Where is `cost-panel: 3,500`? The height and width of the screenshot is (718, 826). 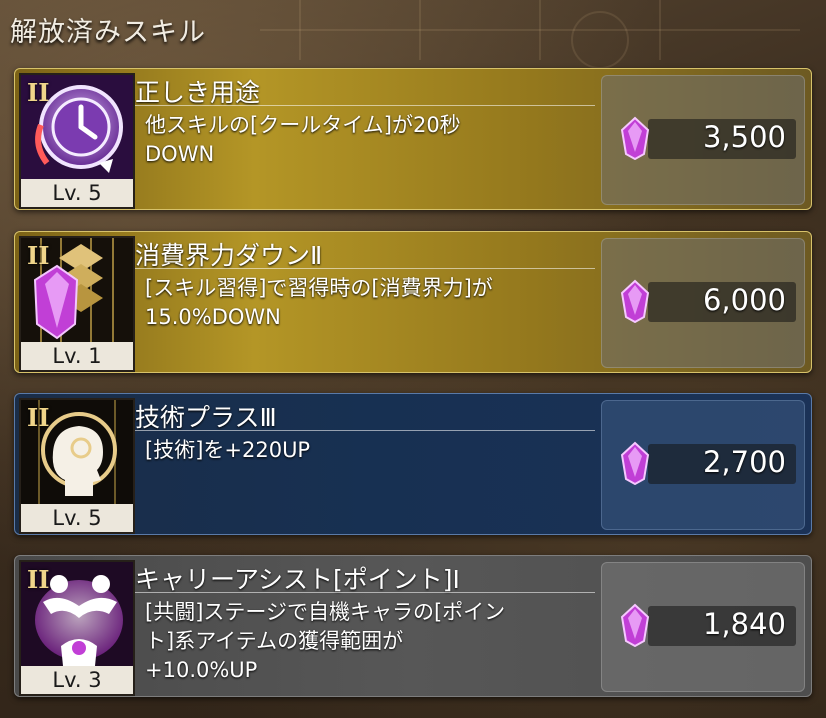 cost-panel: 3,500 is located at coordinates (703, 140).